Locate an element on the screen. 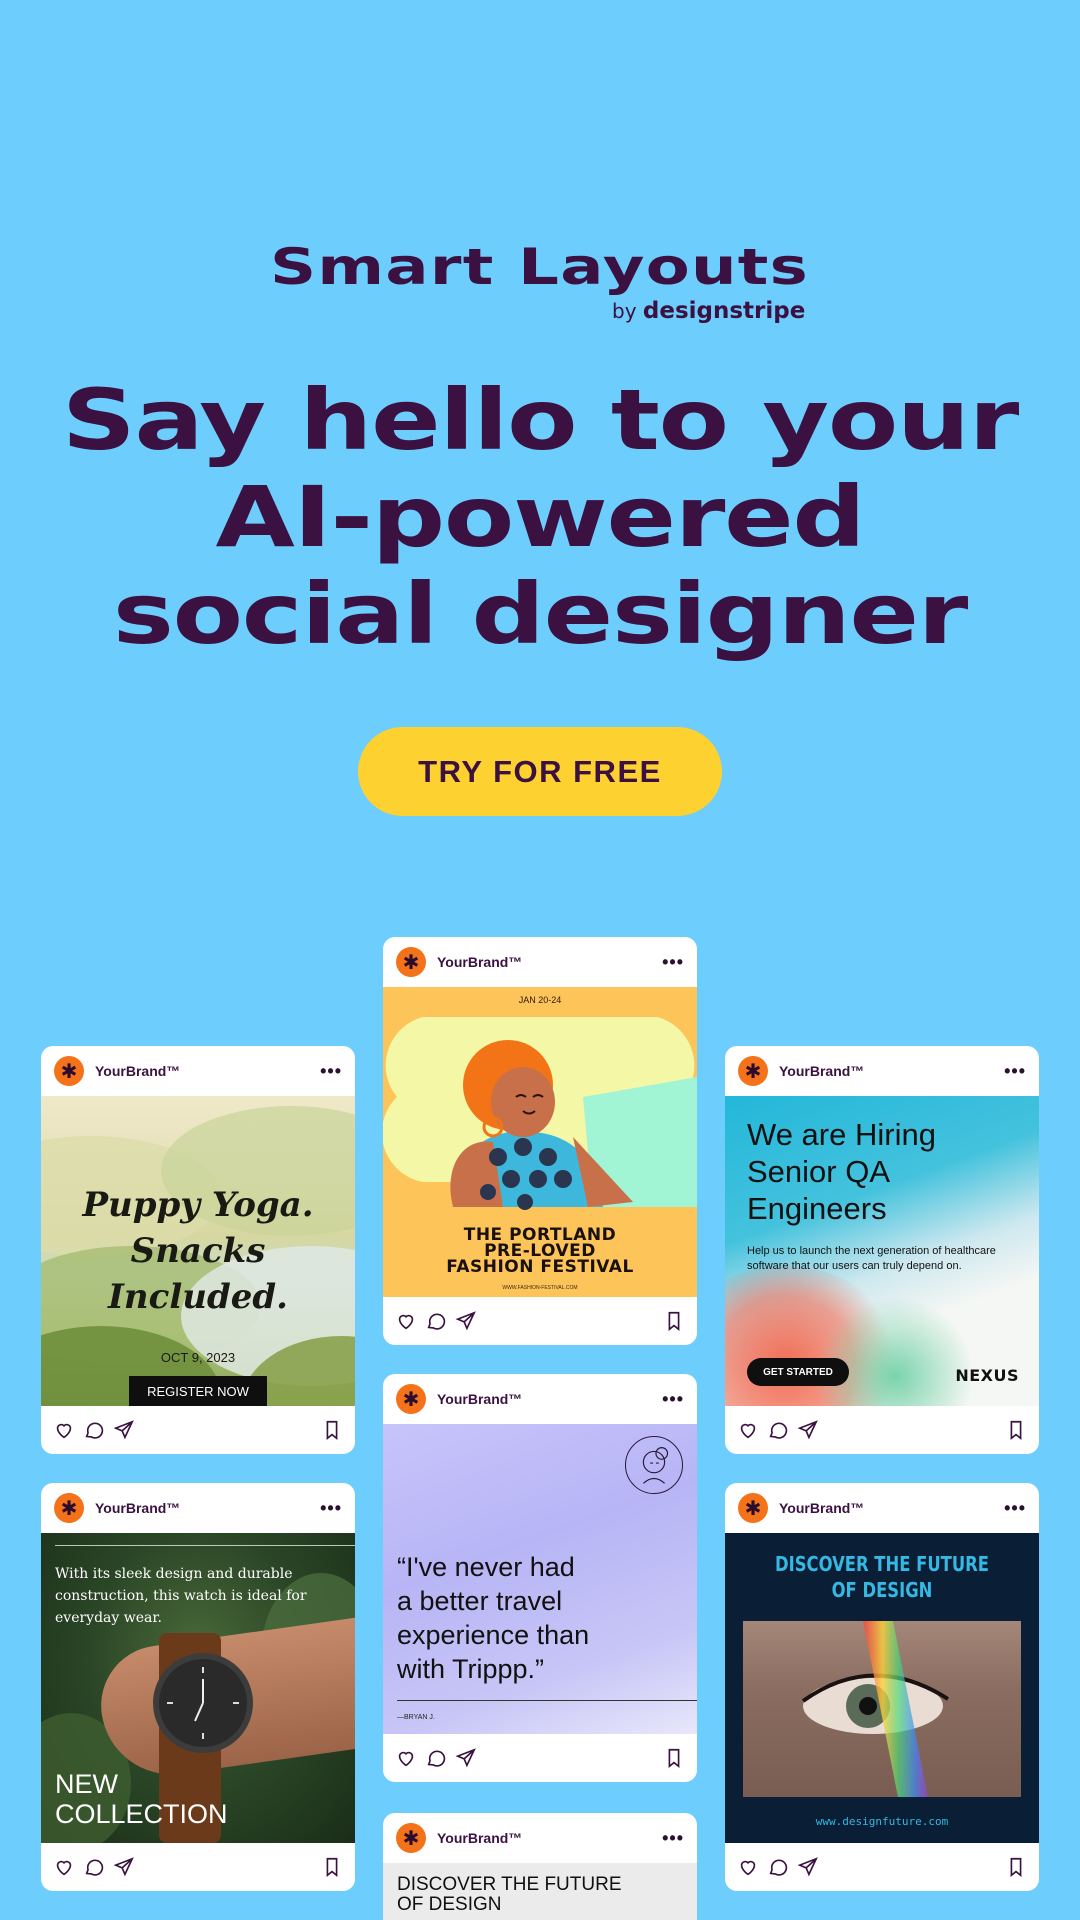  smart-layouts-logo: Smart Layouts by designstripe is located at coordinates (540, 281).